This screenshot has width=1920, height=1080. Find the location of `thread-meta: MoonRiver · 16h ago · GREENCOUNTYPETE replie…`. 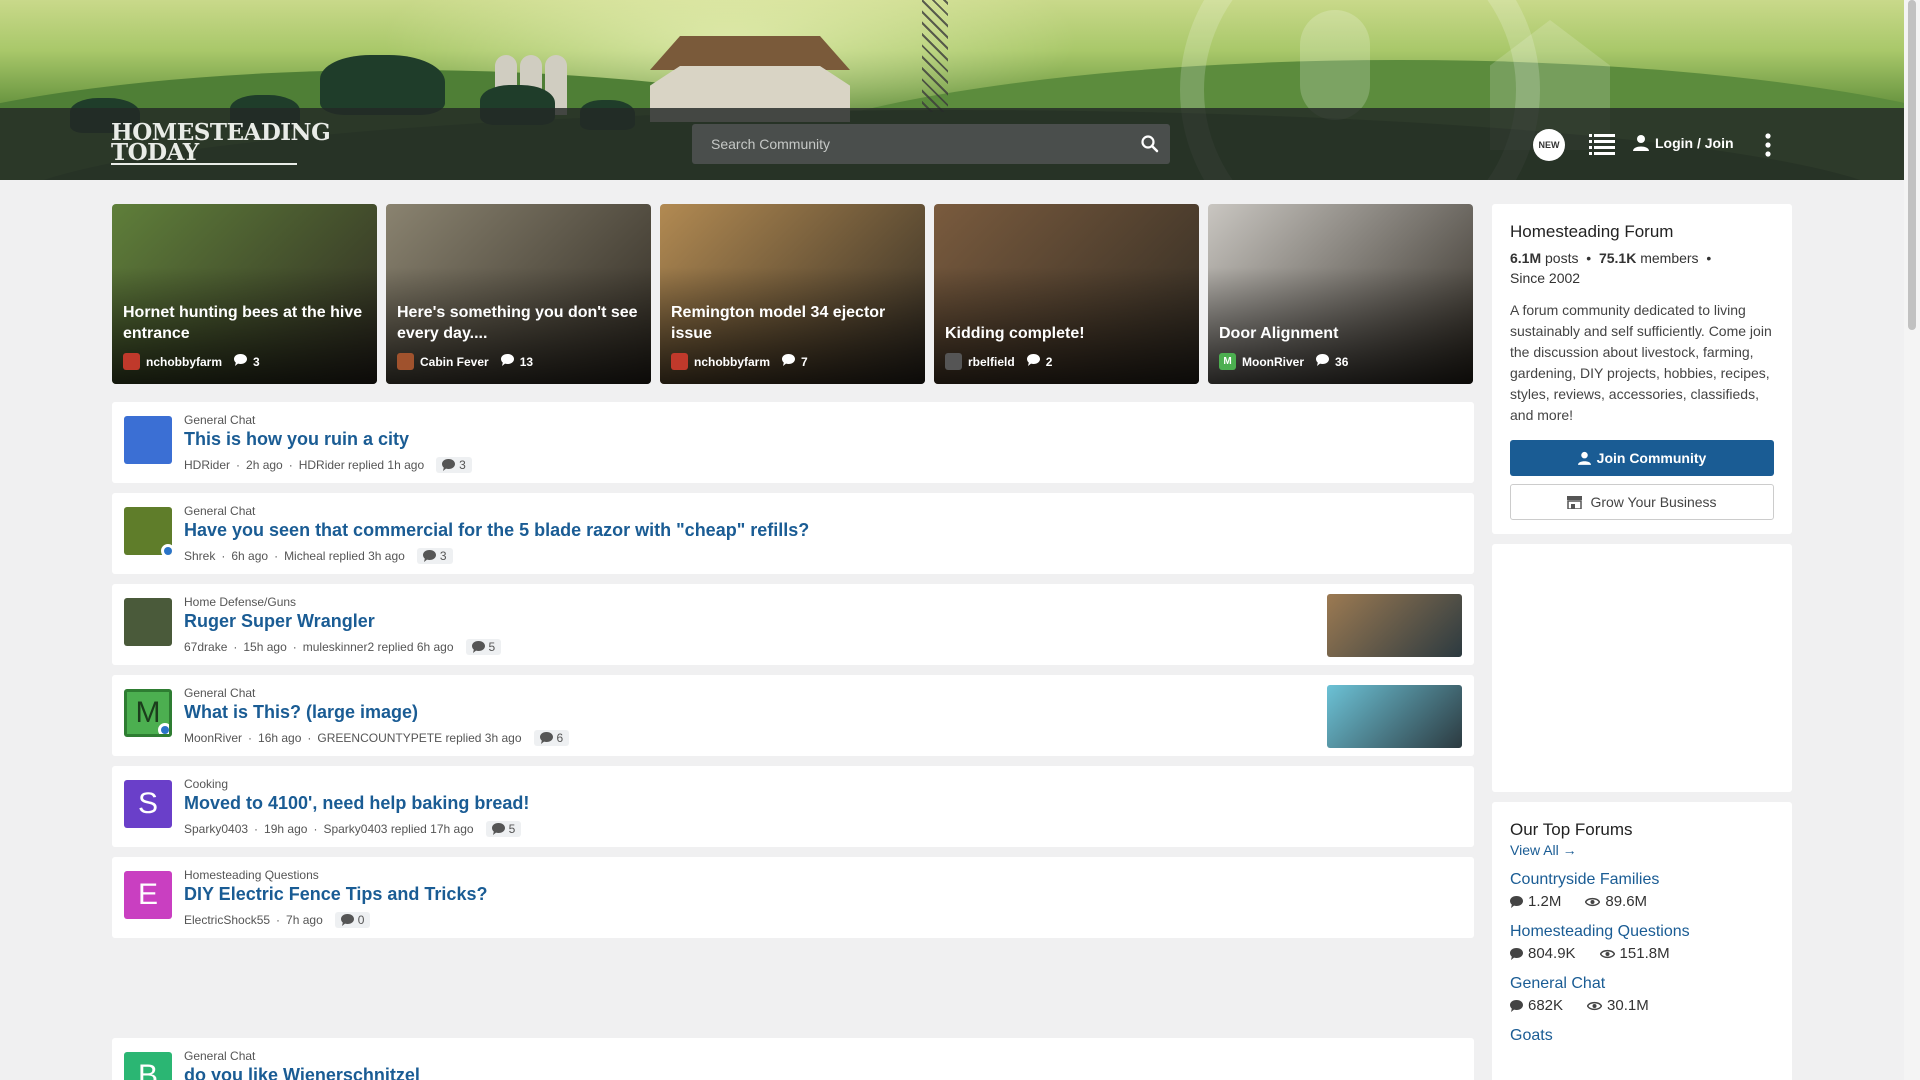

thread-meta: MoonRiver · 16h ago · GREENCOUNTYPETE replie… is located at coordinates (377, 738).